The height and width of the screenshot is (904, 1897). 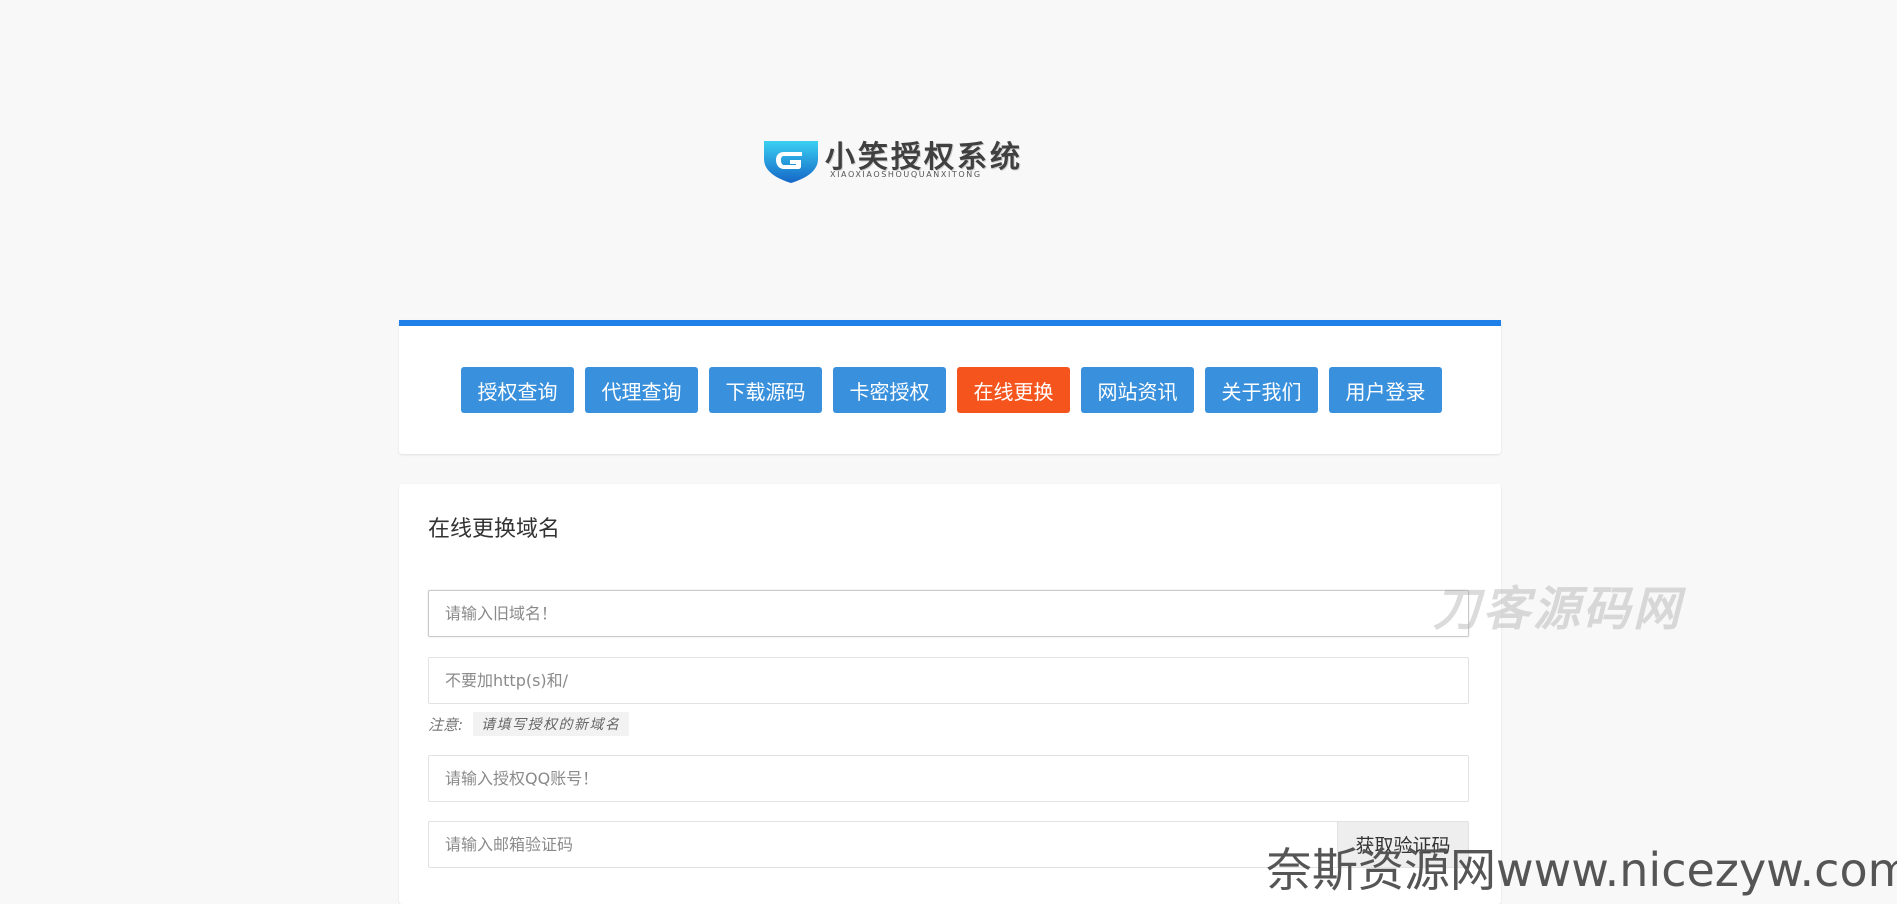 What do you see at coordinates (948, 680) in the screenshot?
I see `new-domain-input` at bounding box center [948, 680].